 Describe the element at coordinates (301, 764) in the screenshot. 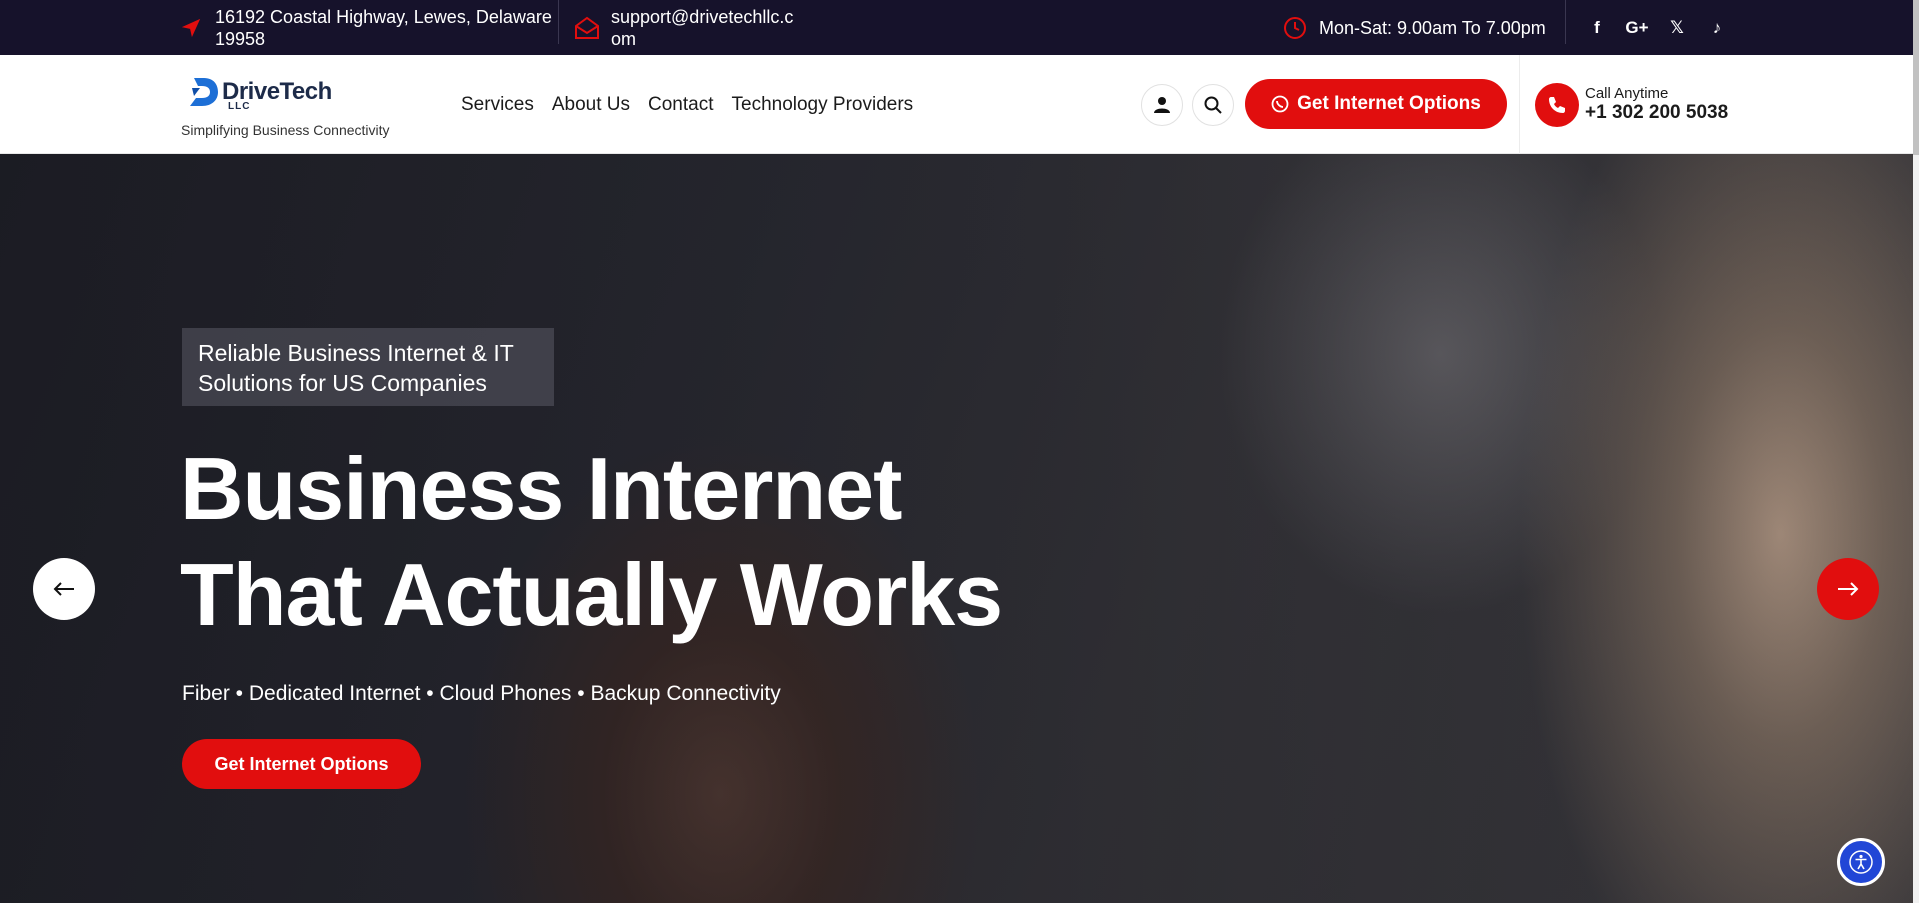

I see `hero-get-internet-options-button: Get Internet Options` at that location.